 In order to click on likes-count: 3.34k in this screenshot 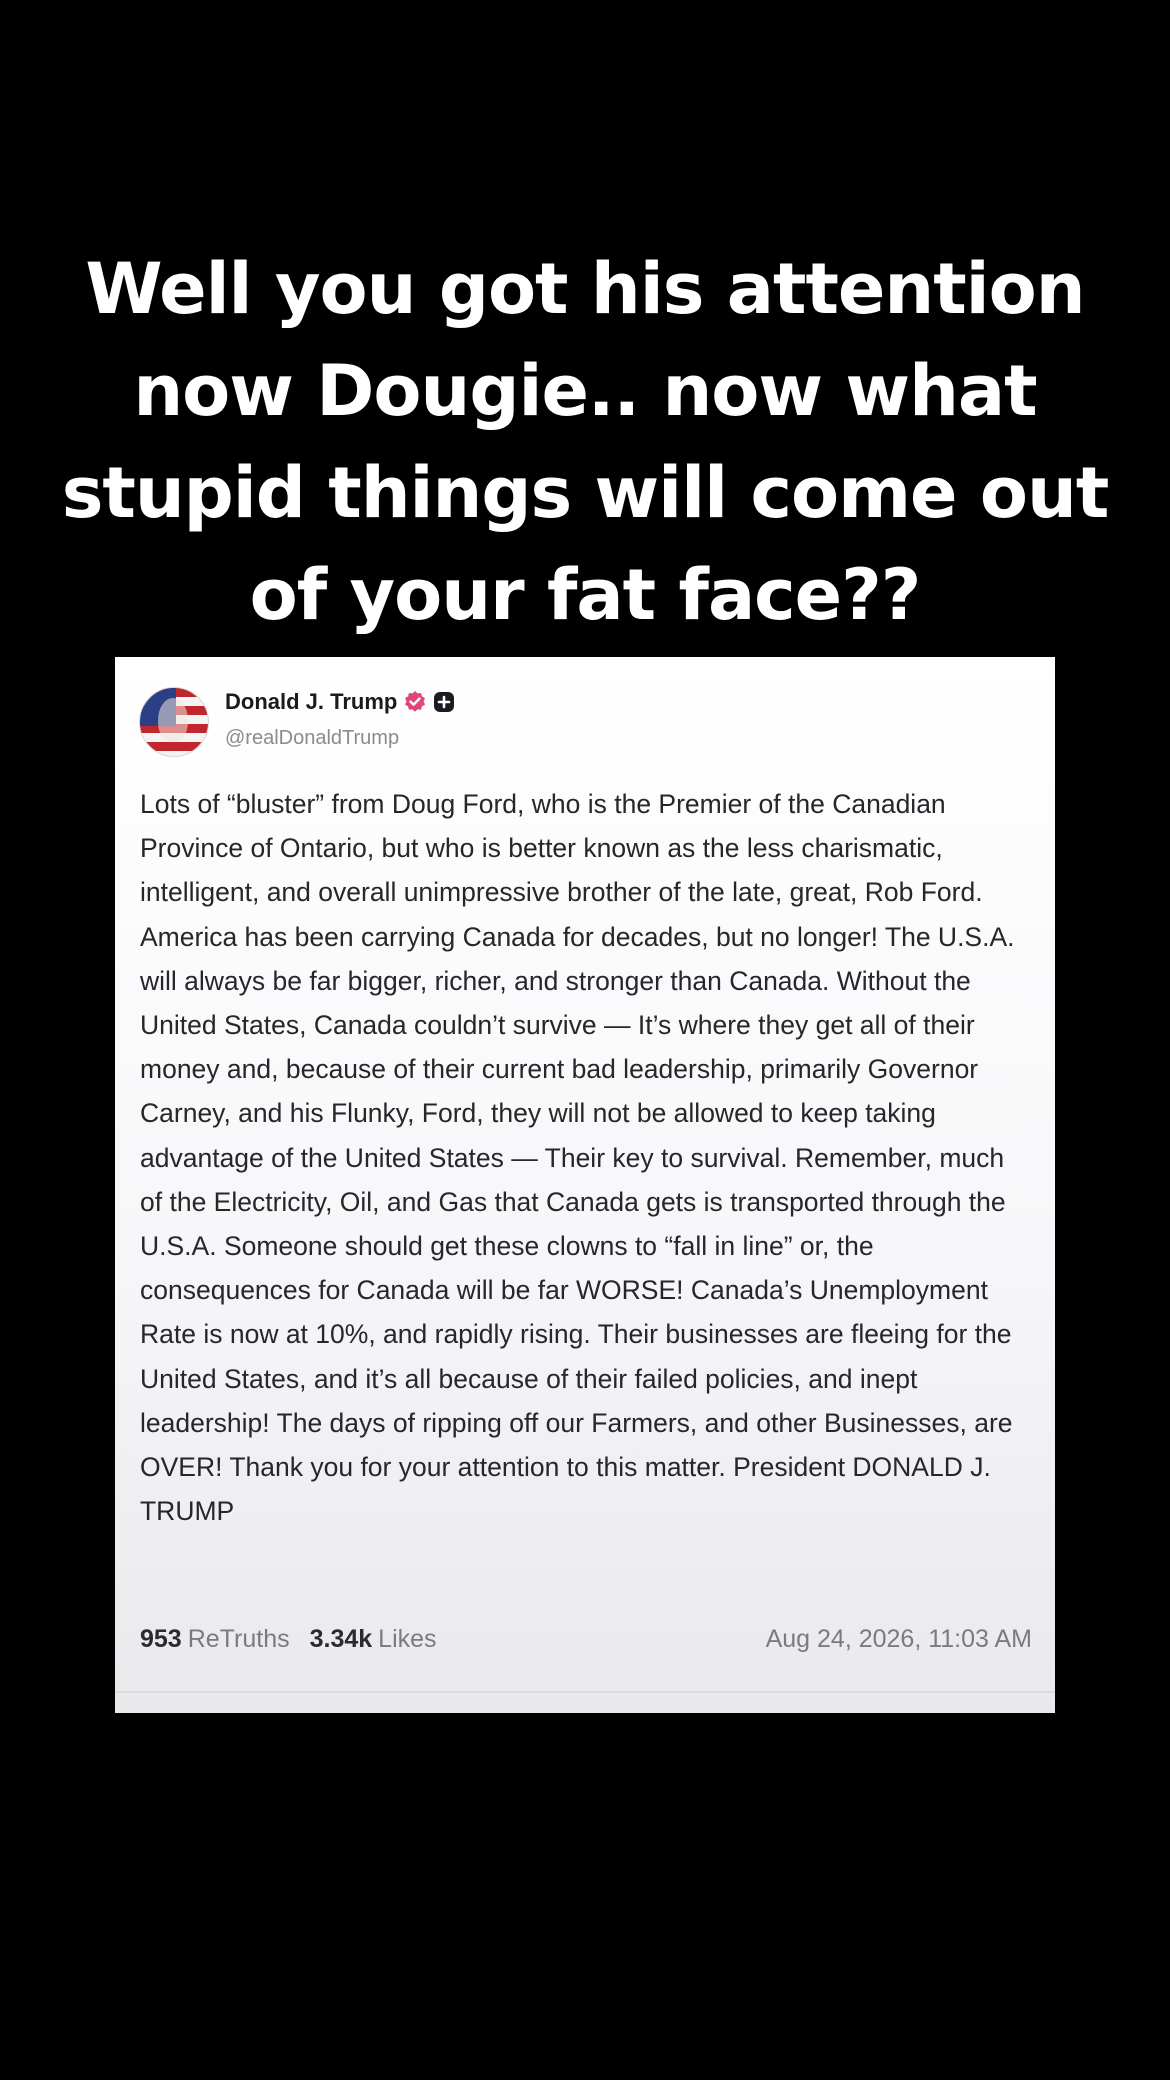, I will do `click(341, 1639)`.